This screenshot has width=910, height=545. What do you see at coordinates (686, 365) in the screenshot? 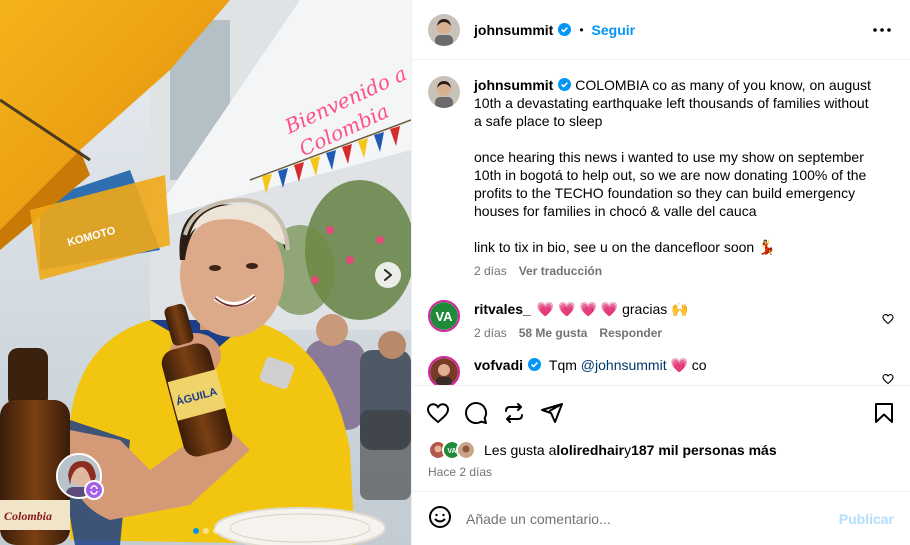
I see `comment-text-suffix: 💗 co` at bounding box center [686, 365].